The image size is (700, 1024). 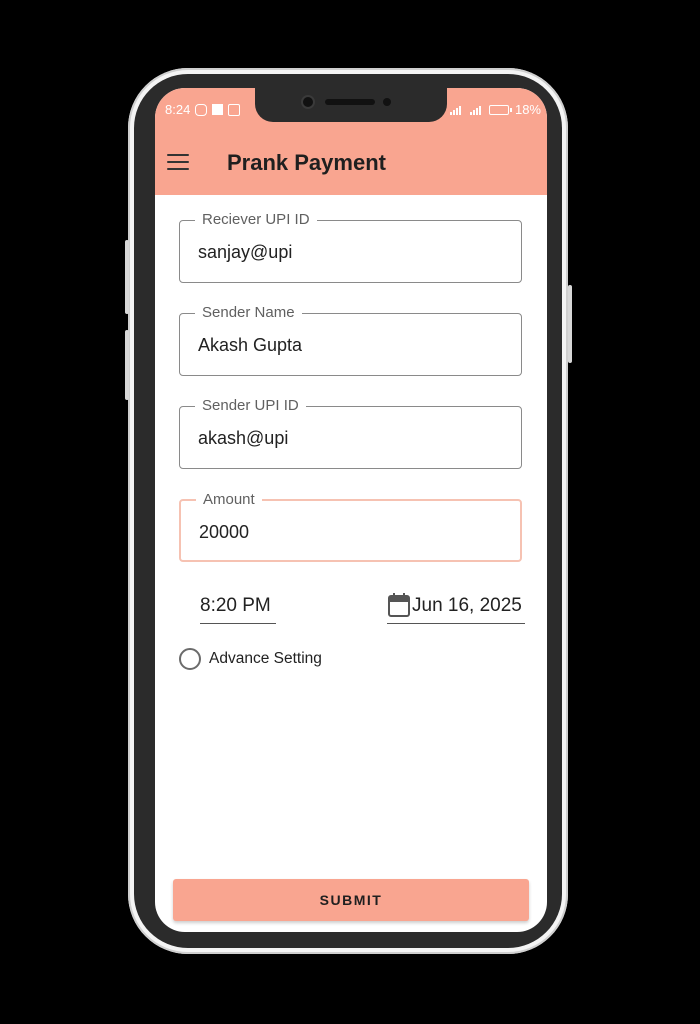 What do you see at coordinates (201, 109) in the screenshot?
I see `instagram-icon` at bounding box center [201, 109].